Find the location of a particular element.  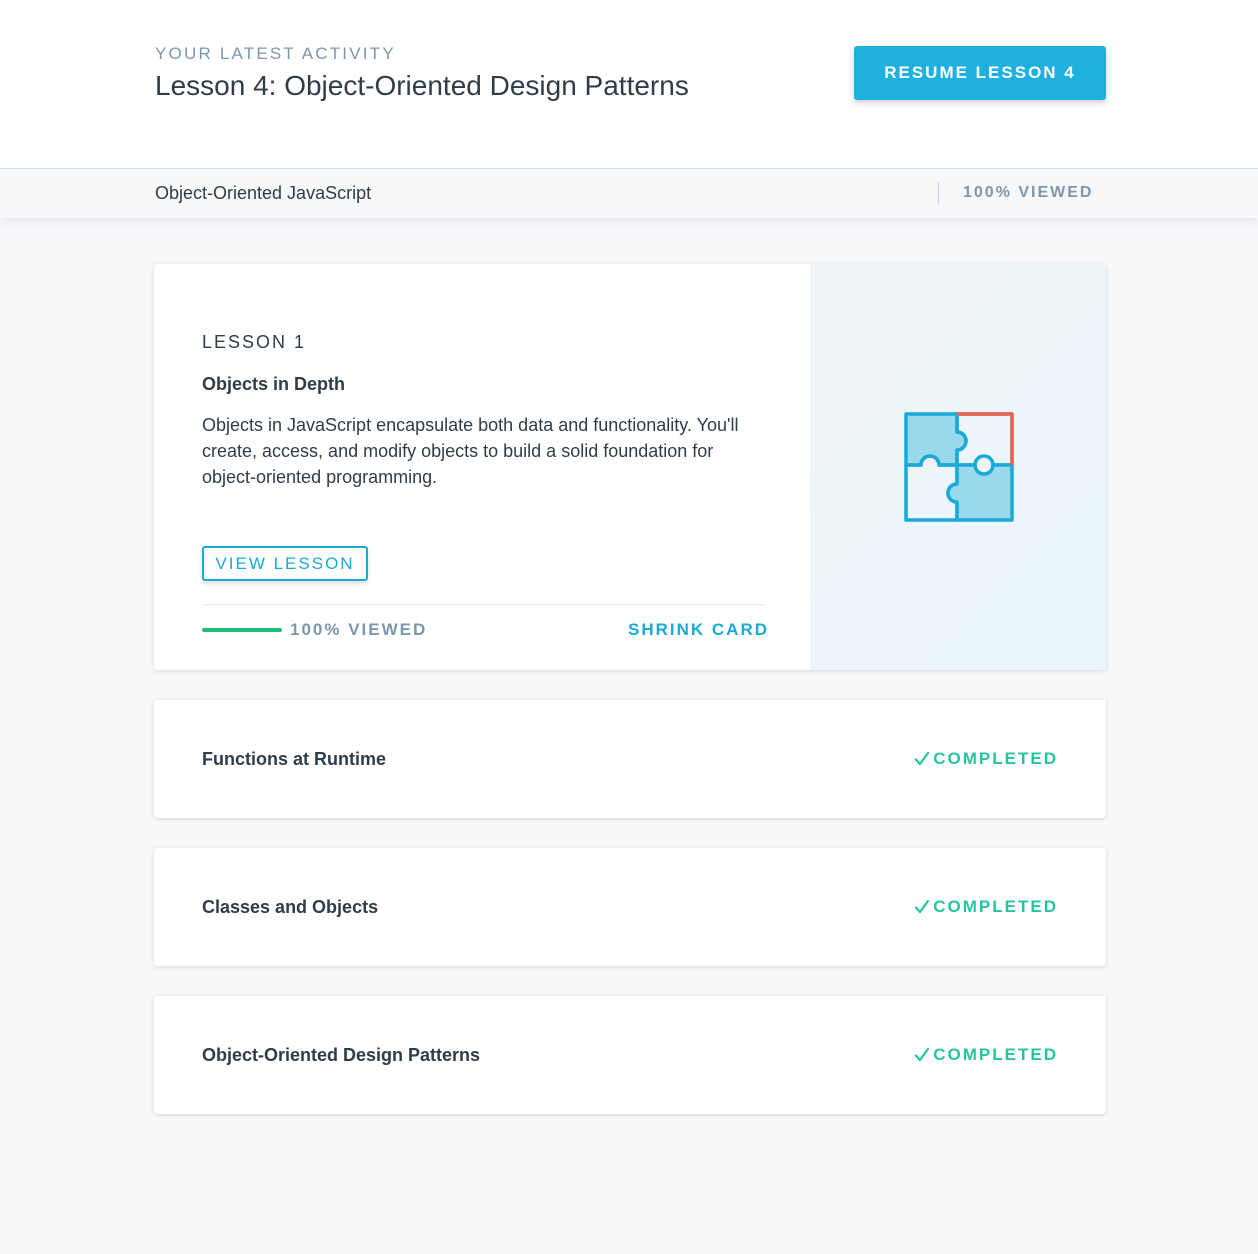

puzzle-icon is located at coordinates (959, 467).